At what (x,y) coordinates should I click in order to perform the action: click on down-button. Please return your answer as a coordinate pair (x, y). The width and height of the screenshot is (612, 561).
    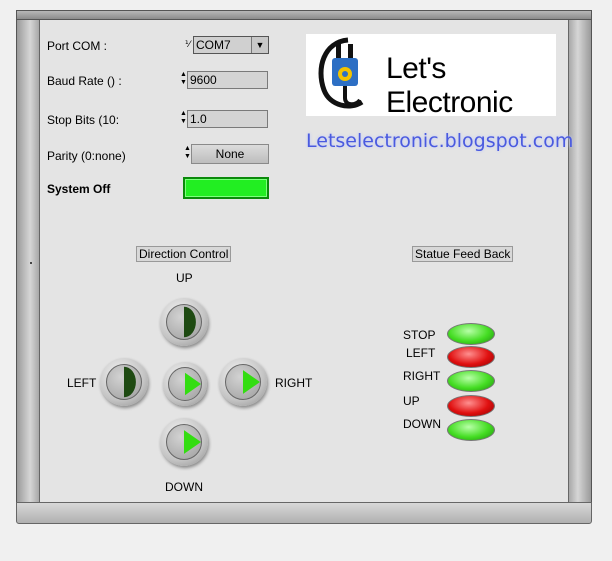
    Looking at the image, I should click on (184, 442).